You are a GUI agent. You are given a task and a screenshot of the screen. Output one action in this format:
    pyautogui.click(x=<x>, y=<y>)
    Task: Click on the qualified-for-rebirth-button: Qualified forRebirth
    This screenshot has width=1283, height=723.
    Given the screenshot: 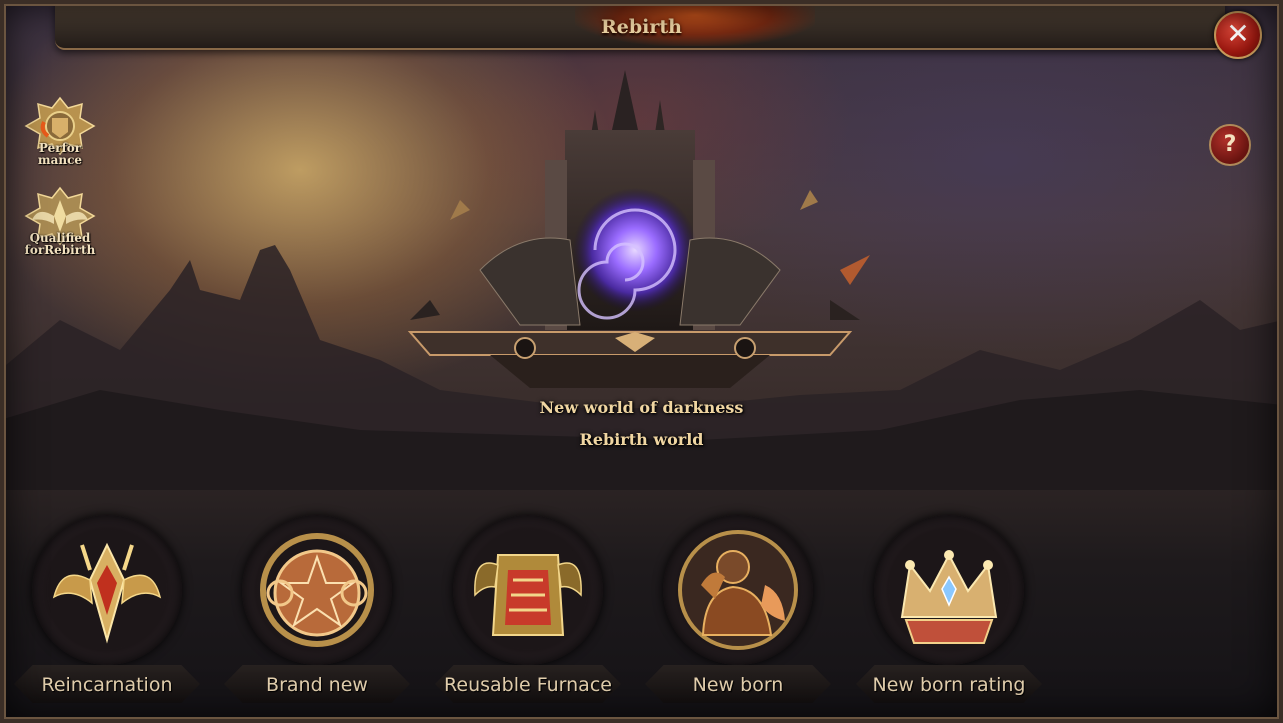 What is the action you would take?
    pyautogui.click(x=60, y=221)
    